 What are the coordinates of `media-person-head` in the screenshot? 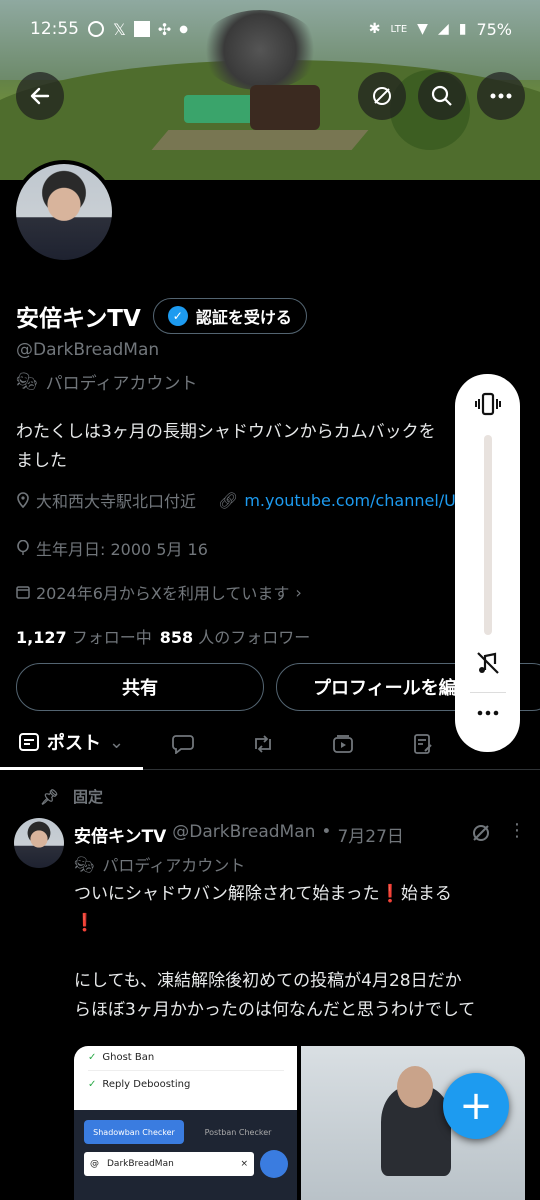 It's located at (415, 1087).